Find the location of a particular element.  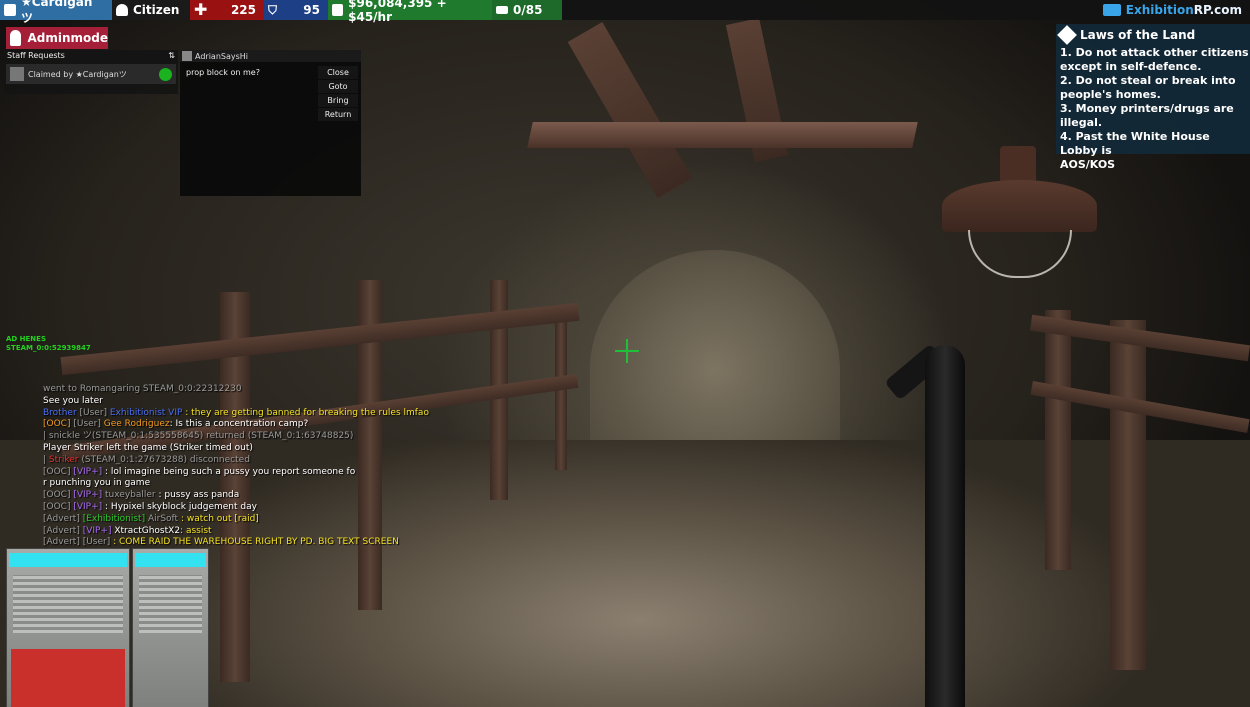

law-line: AOS/KOS is located at coordinates (1088, 164).